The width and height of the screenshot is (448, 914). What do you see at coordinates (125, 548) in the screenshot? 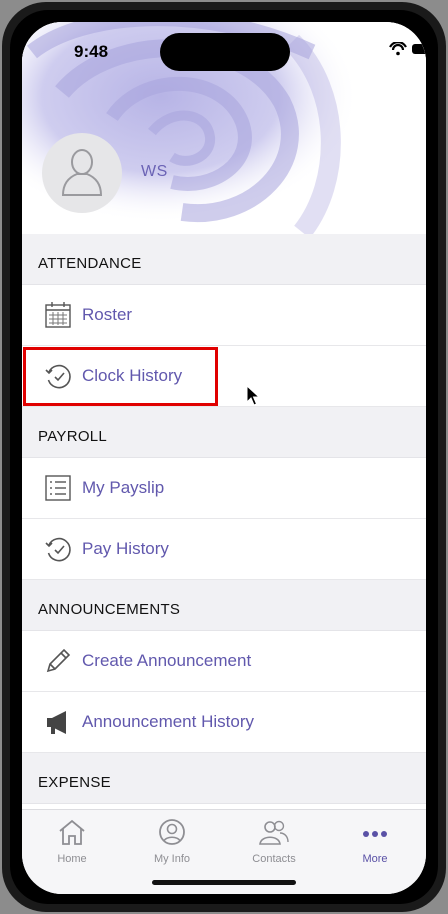
I see `menu-item-label: Pay History` at bounding box center [125, 548].